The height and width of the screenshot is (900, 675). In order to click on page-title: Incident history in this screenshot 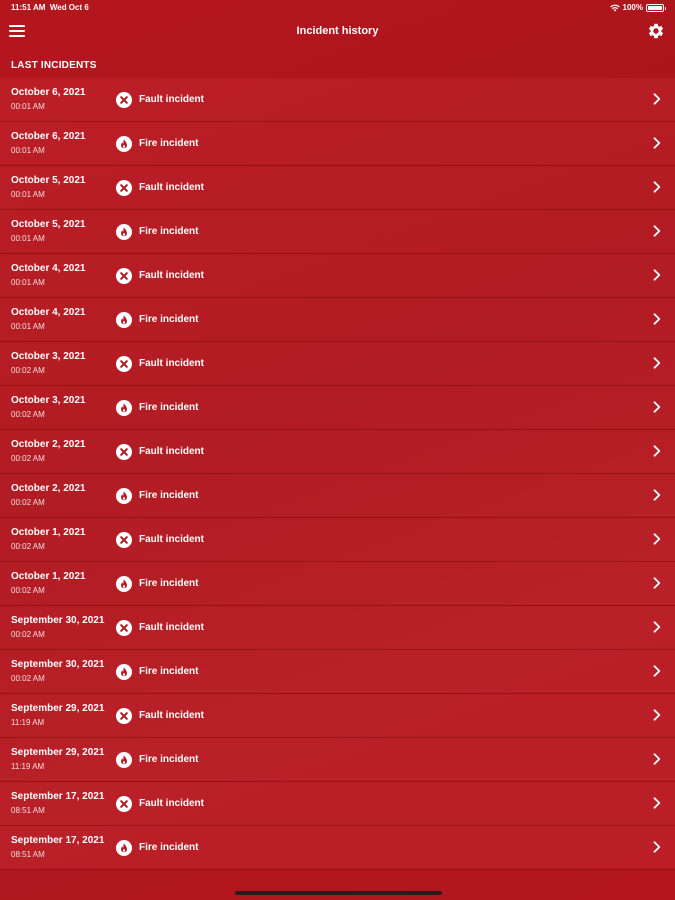, I will do `click(337, 31)`.